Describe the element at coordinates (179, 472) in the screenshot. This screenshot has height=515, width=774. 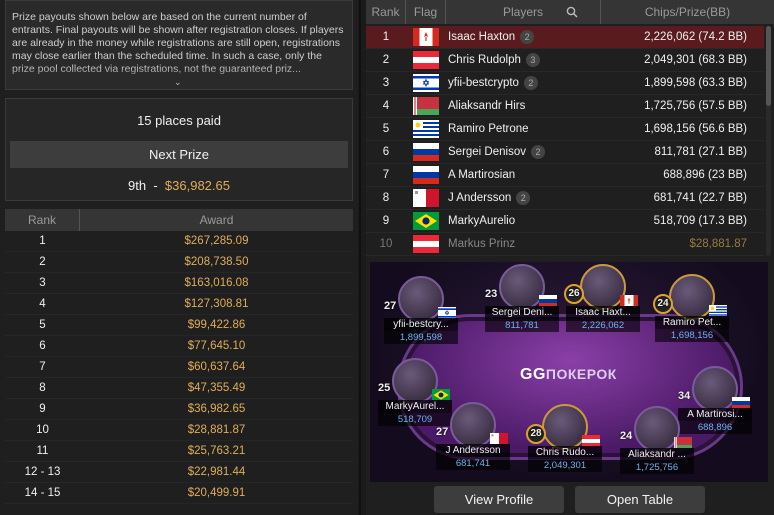
I see `award-row: 12 - 13 $22,981.44` at that location.